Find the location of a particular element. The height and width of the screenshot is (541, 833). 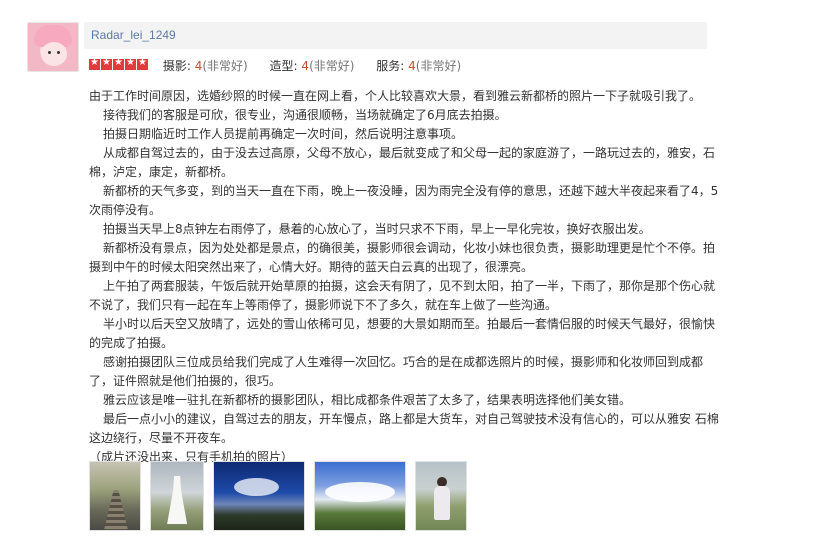

user-avatar is located at coordinates (53, 47).